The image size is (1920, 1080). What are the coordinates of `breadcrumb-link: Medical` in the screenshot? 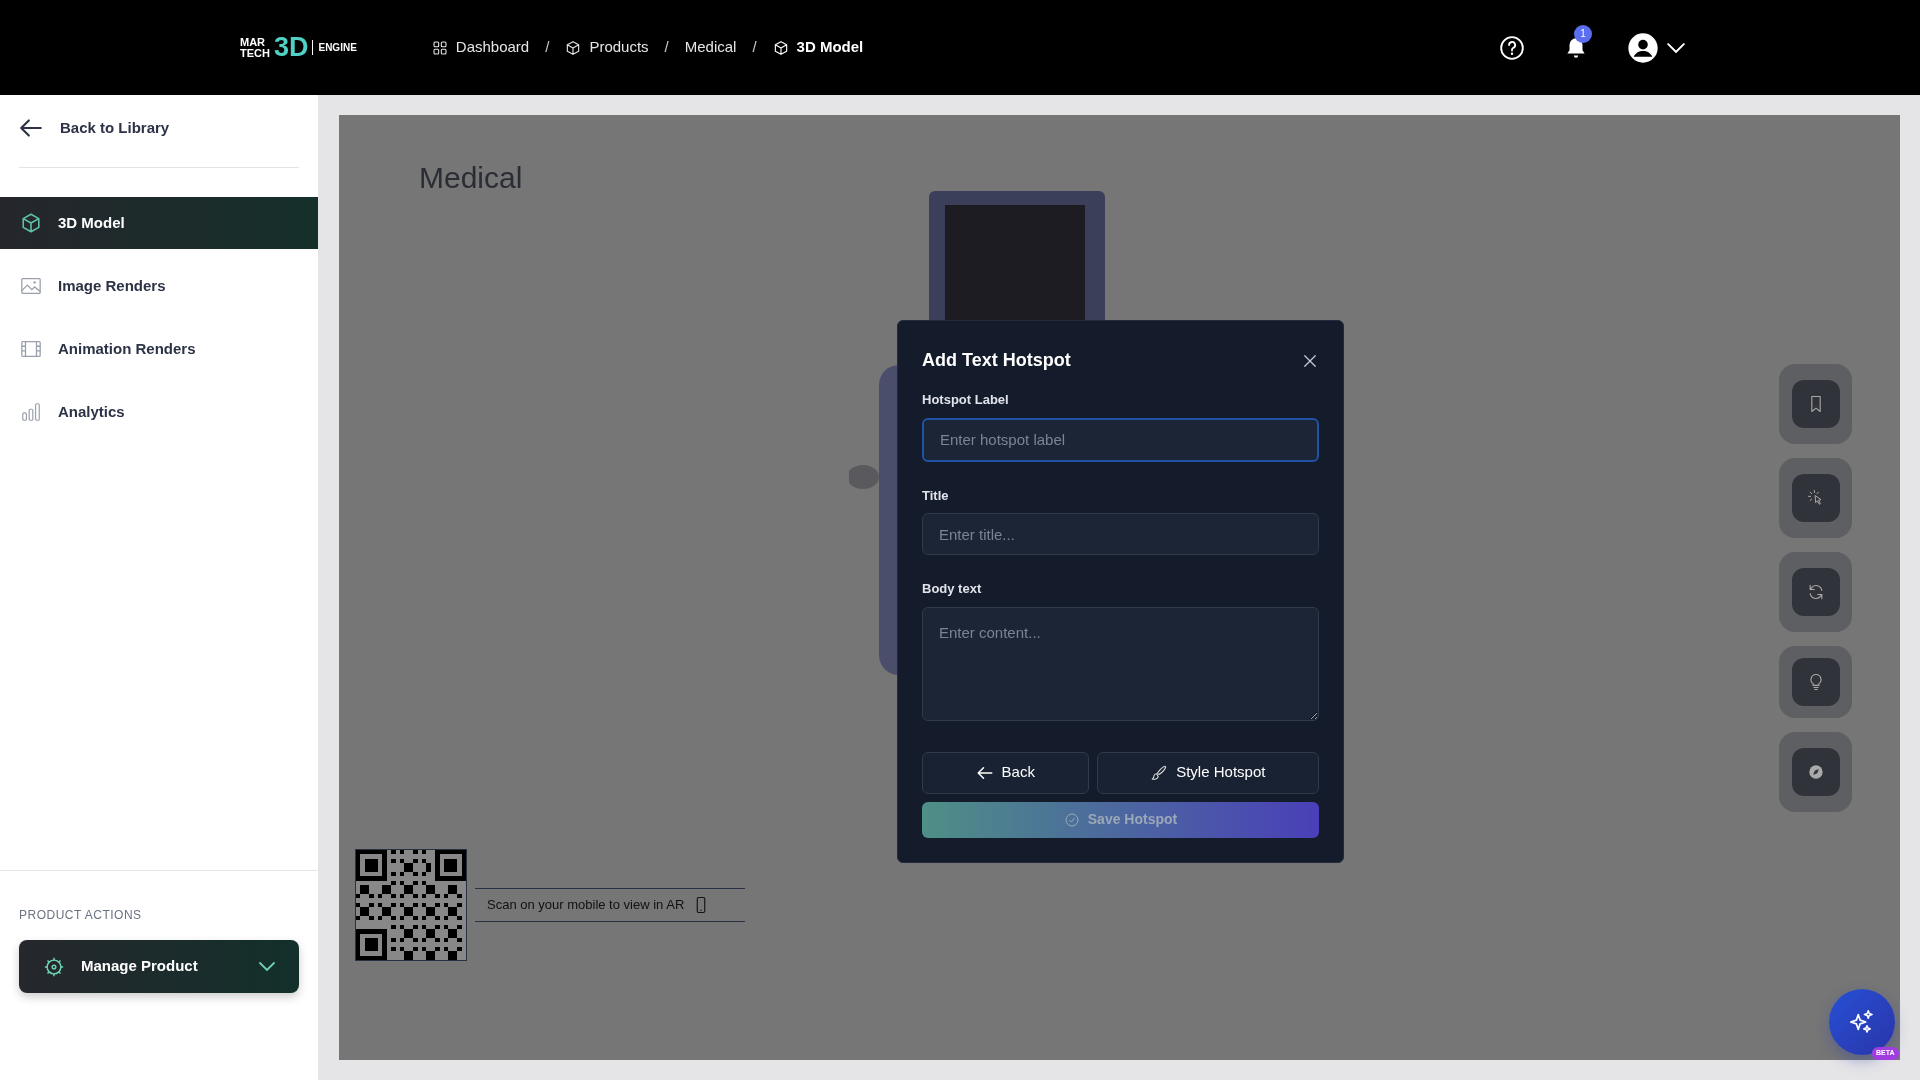 It's located at (710, 47).